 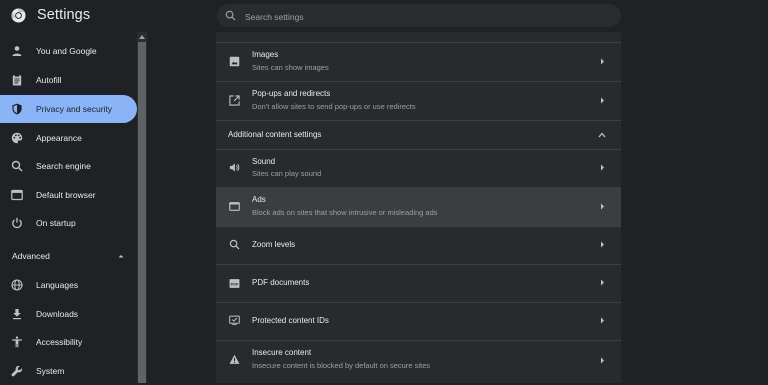 I want to click on sidebar-item-on-startup: On startup, so click(x=68, y=223).